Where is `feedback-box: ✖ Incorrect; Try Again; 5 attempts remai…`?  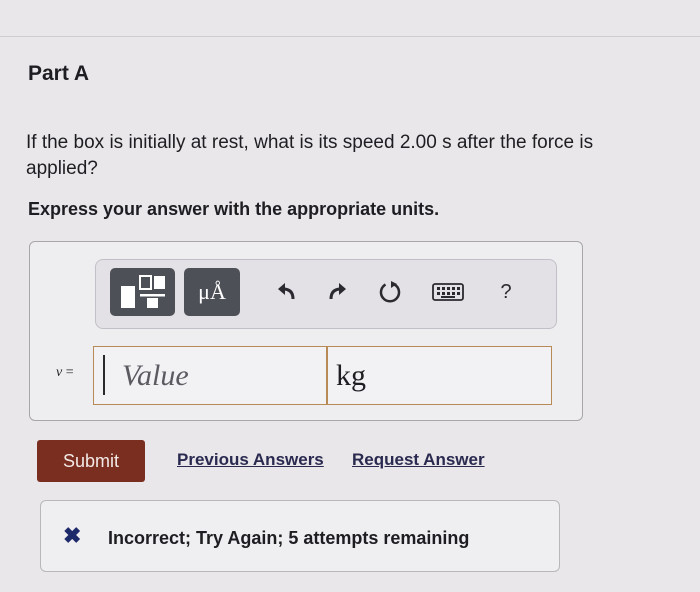 feedback-box: ✖ Incorrect; Try Again; 5 attempts remai… is located at coordinates (300, 536).